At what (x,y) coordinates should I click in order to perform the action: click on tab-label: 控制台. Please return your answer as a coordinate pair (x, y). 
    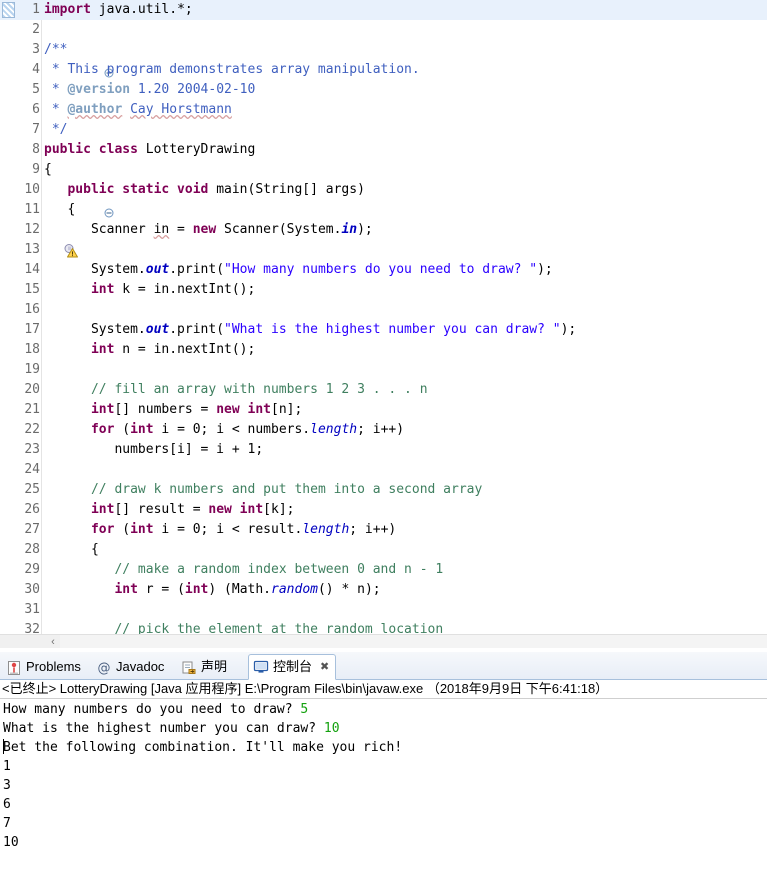
    Looking at the image, I should click on (293, 666).